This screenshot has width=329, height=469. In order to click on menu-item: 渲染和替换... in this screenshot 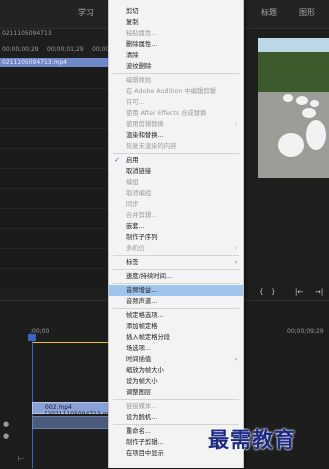, I will do `click(176, 135)`.